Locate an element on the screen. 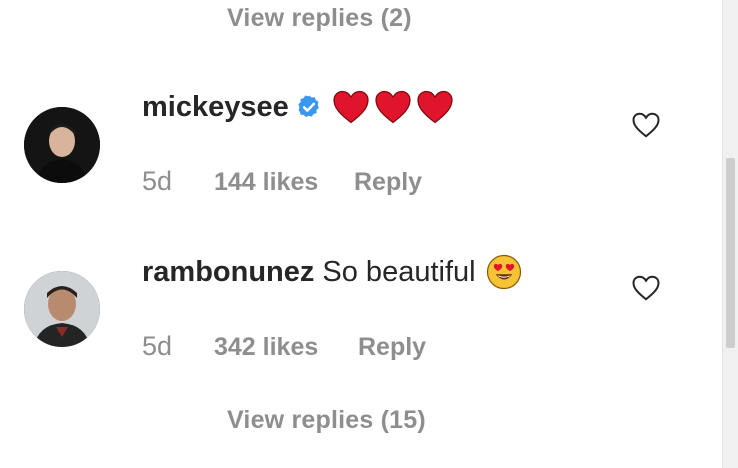 The height and width of the screenshot is (468, 738). comment-meta: 5d 144 likes Reply is located at coordinates (292, 183).